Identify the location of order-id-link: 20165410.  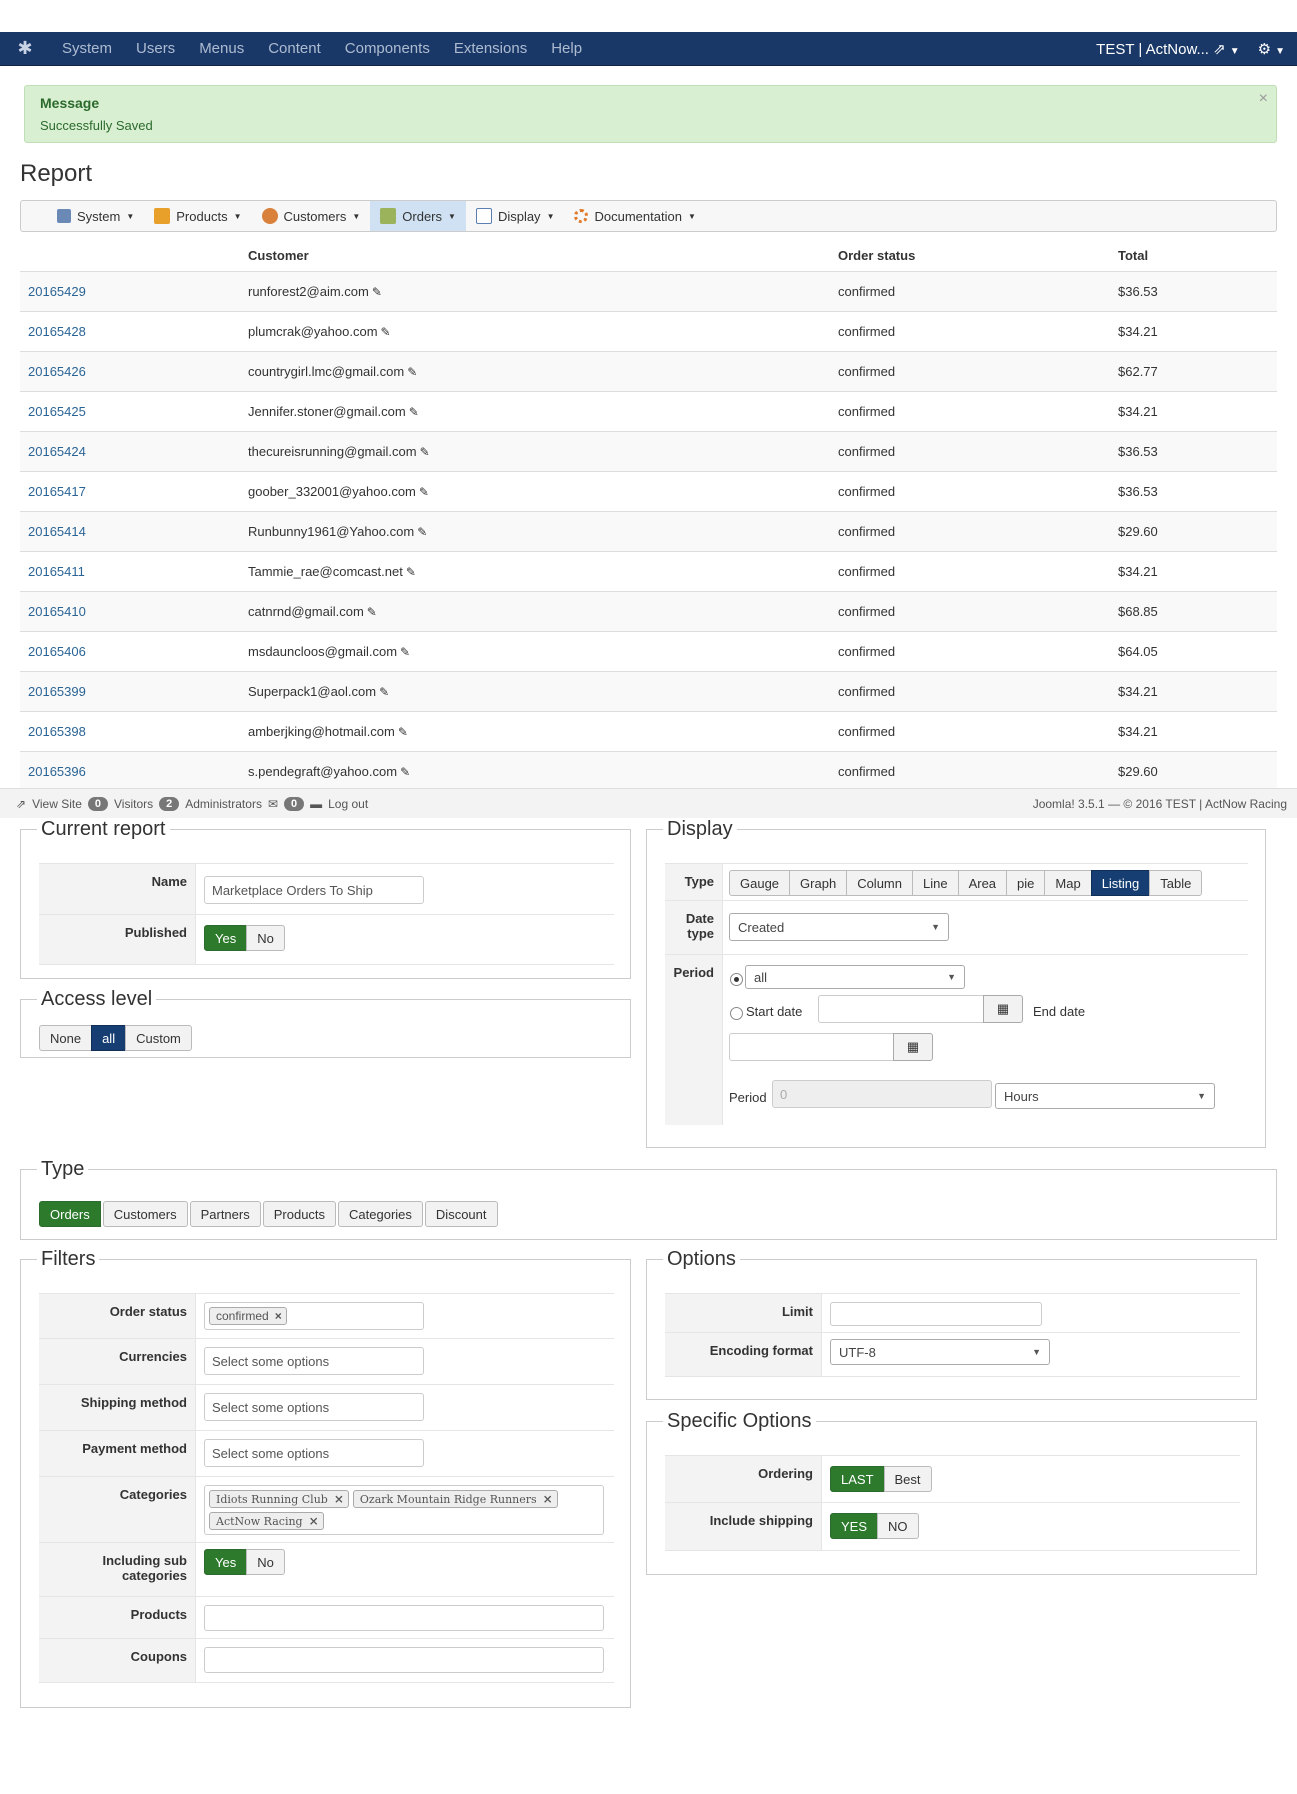
(57, 611).